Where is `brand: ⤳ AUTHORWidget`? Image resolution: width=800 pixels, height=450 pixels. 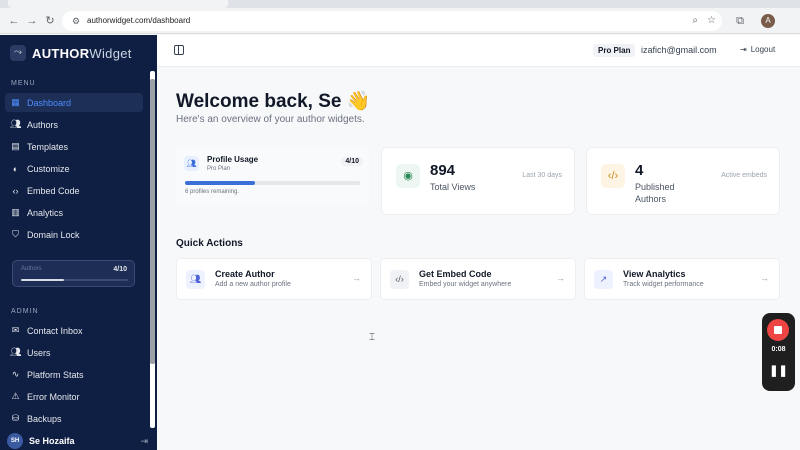 brand: ⤳ AUTHORWidget is located at coordinates (71, 53).